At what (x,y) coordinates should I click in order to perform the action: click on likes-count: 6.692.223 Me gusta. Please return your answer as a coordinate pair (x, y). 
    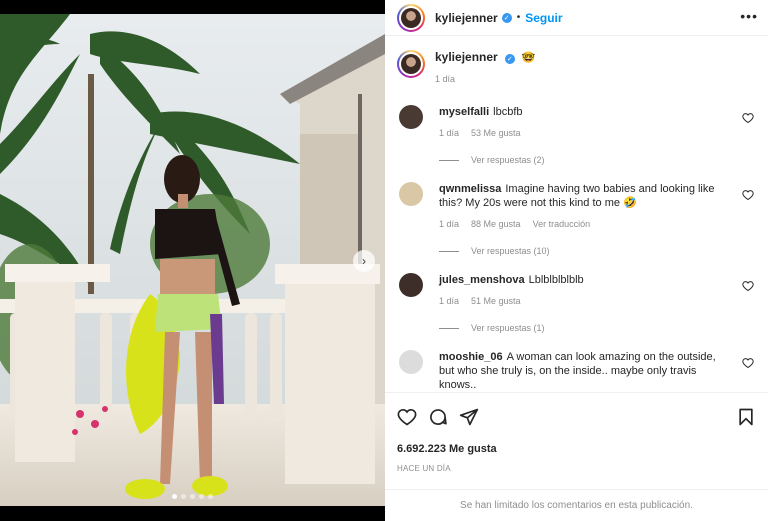
    Looking at the image, I should click on (576, 449).